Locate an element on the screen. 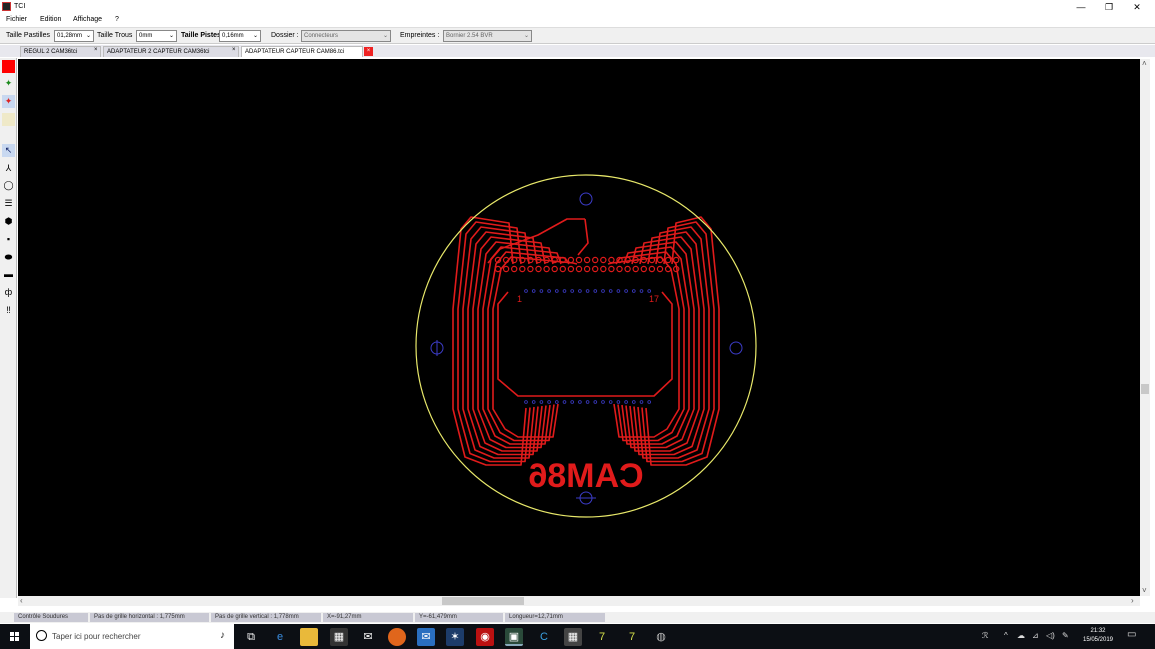 This screenshot has width=1155, height=649. network-icon: ⊿ is located at coordinates (1035, 635).